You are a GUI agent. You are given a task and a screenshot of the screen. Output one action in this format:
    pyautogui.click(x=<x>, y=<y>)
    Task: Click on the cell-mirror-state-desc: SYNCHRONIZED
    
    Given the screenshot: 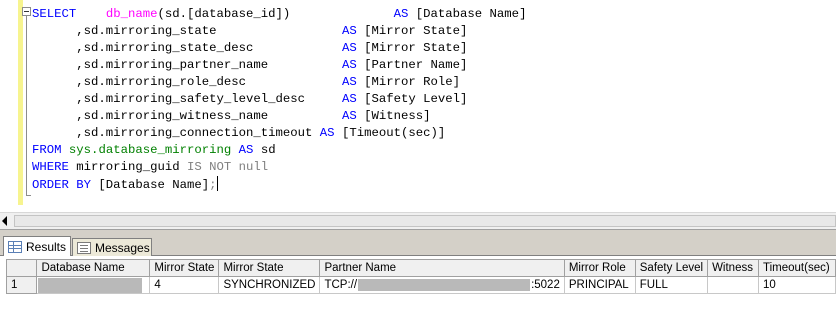 What is the action you would take?
    pyautogui.click(x=269, y=285)
    